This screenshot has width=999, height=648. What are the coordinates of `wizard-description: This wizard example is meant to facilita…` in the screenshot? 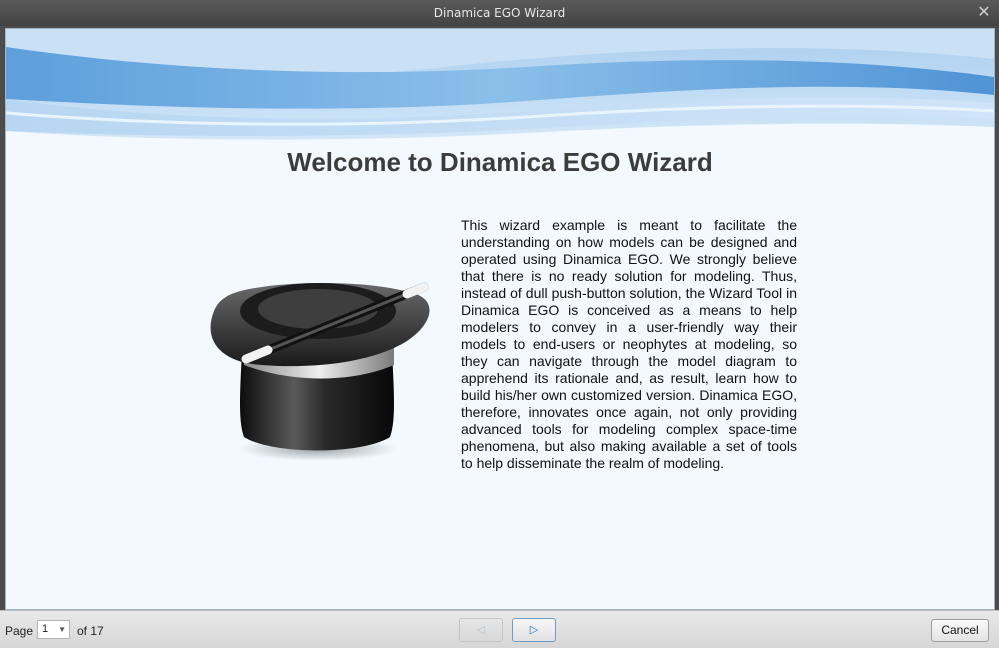 It's located at (629, 344).